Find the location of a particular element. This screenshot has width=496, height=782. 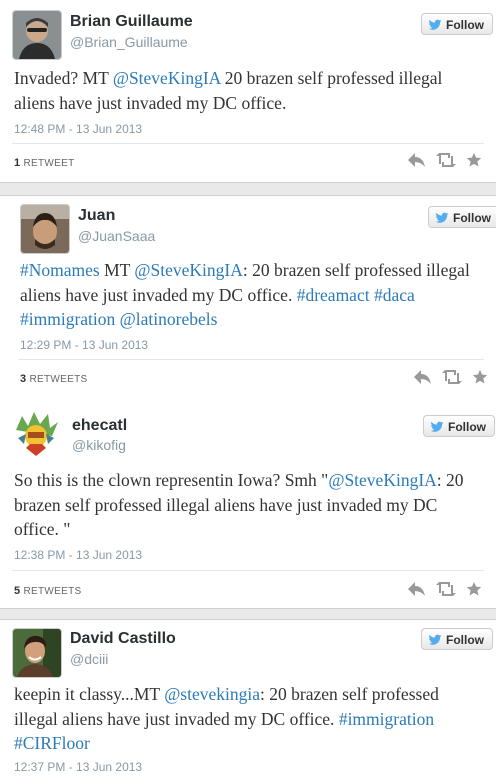

retweet-count: 5 RETWEETS is located at coordinates (47, 591).